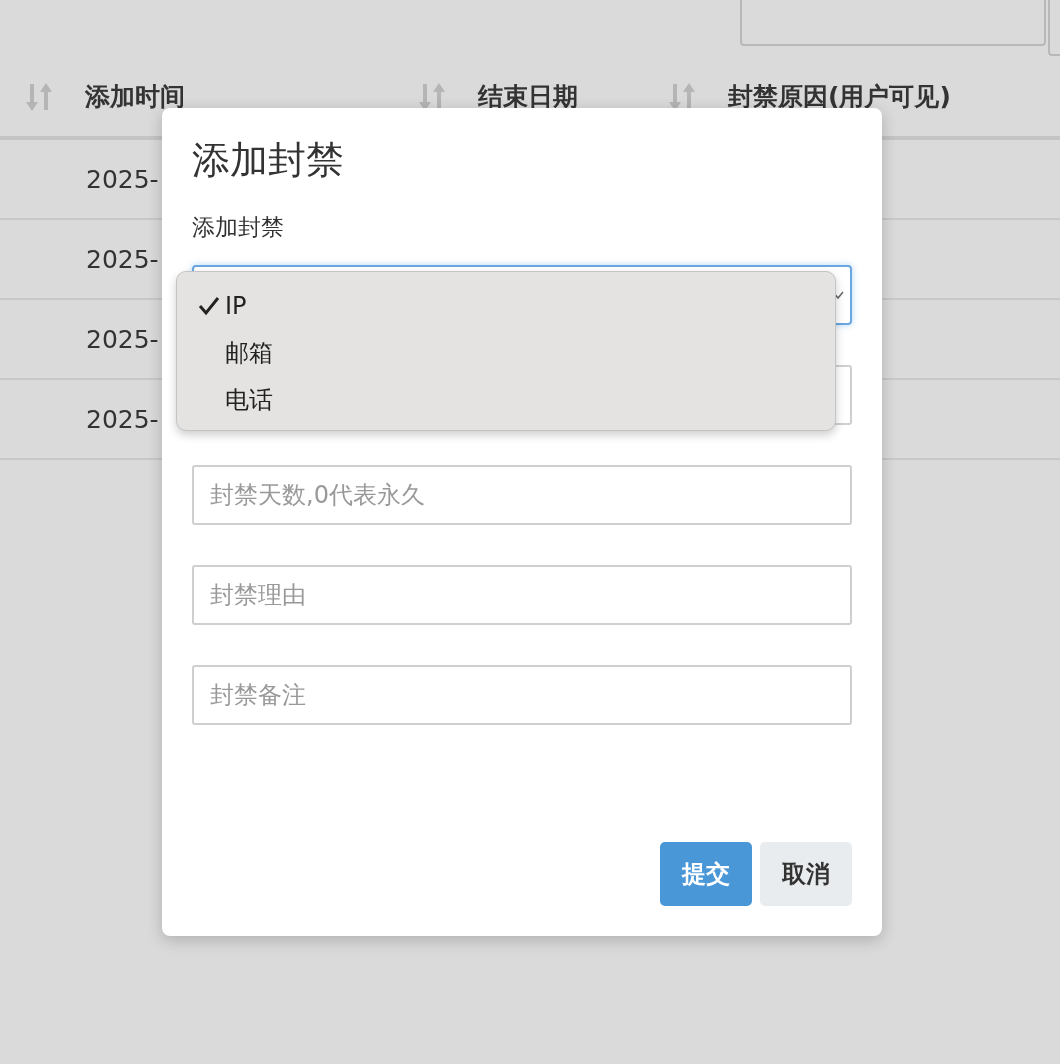 The image size is (1060, 1064). Describe the element at coordinates (268, 161) in the screenshot. I see `dialog-title: 添加封禁` at that location.